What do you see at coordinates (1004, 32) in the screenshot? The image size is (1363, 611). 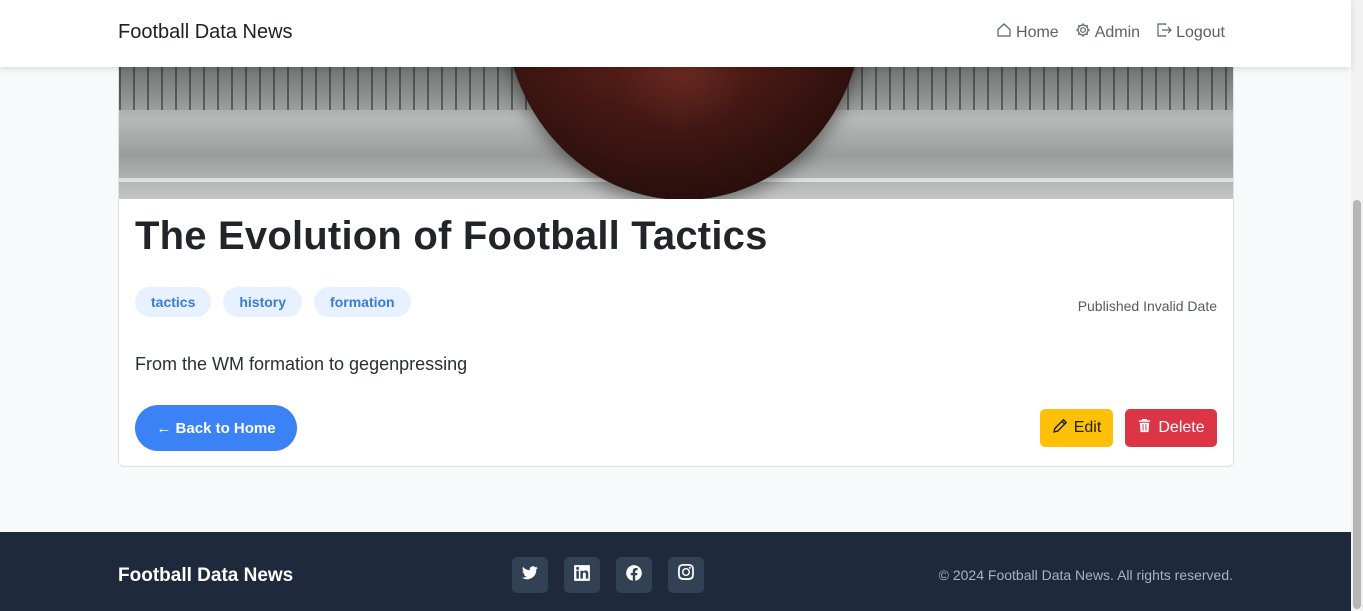 I see `house-icon` at bounding box center [1004, 32].